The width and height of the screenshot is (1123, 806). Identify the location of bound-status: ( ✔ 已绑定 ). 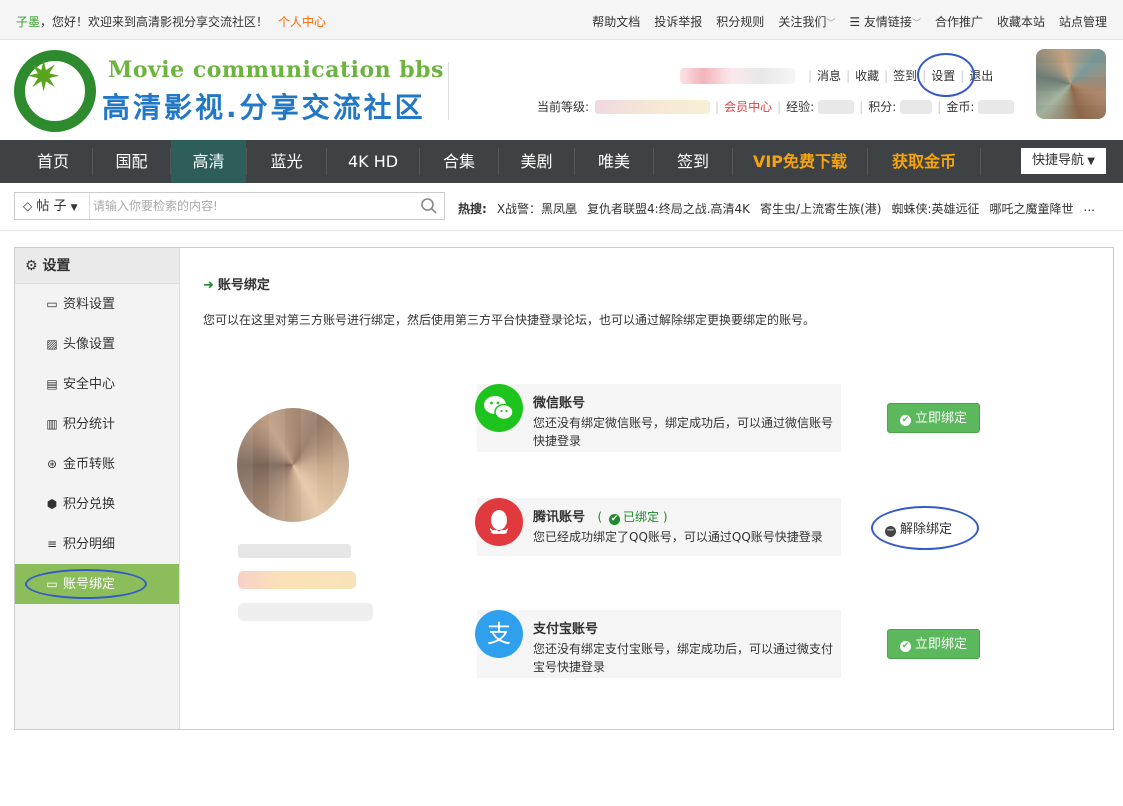
(632, 517).